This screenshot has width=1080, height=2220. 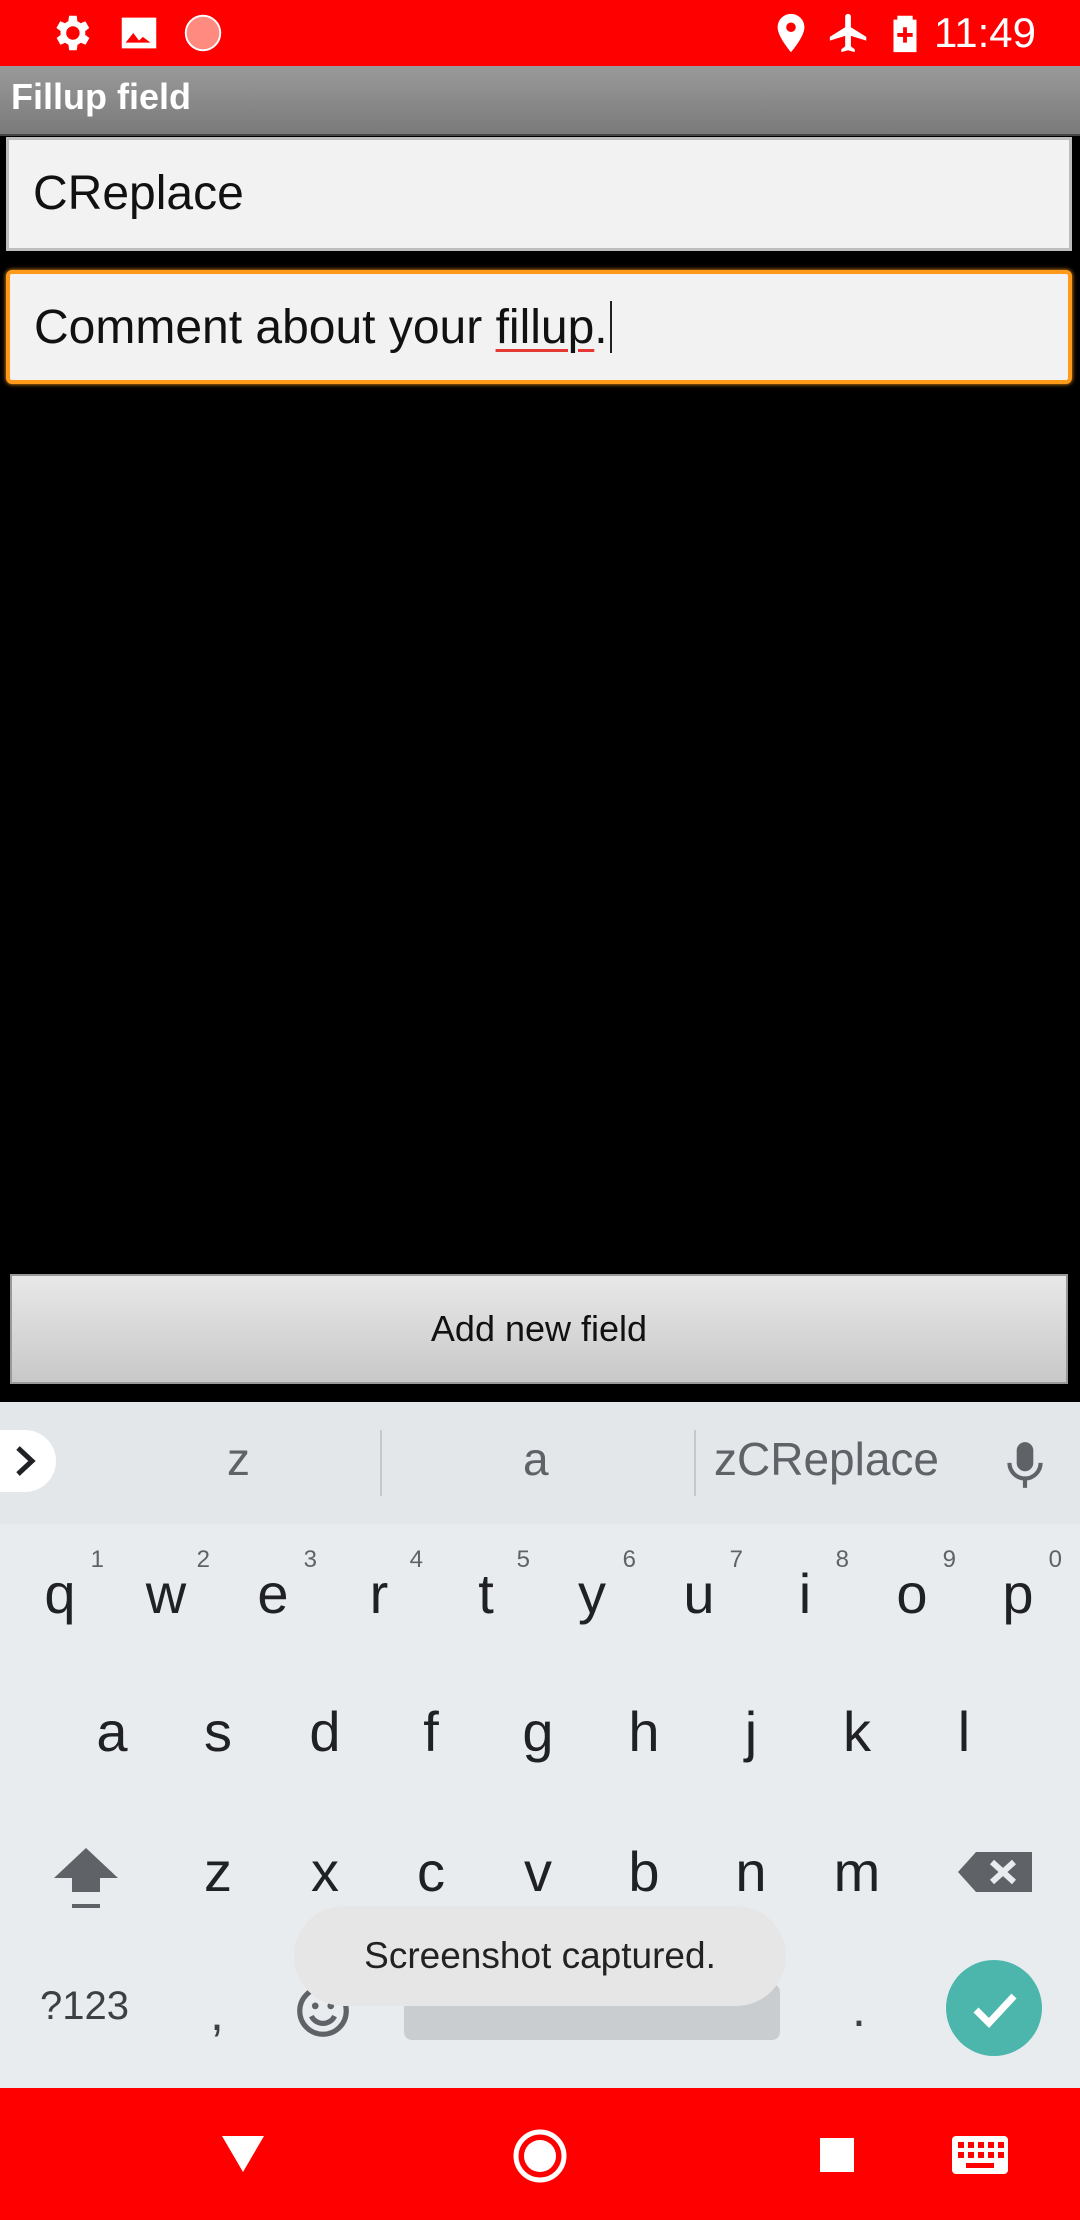 What do you see at coordinates (985, 32) in the screenshot?
I see `clock: 11:49` at bounding box center [985, 32].